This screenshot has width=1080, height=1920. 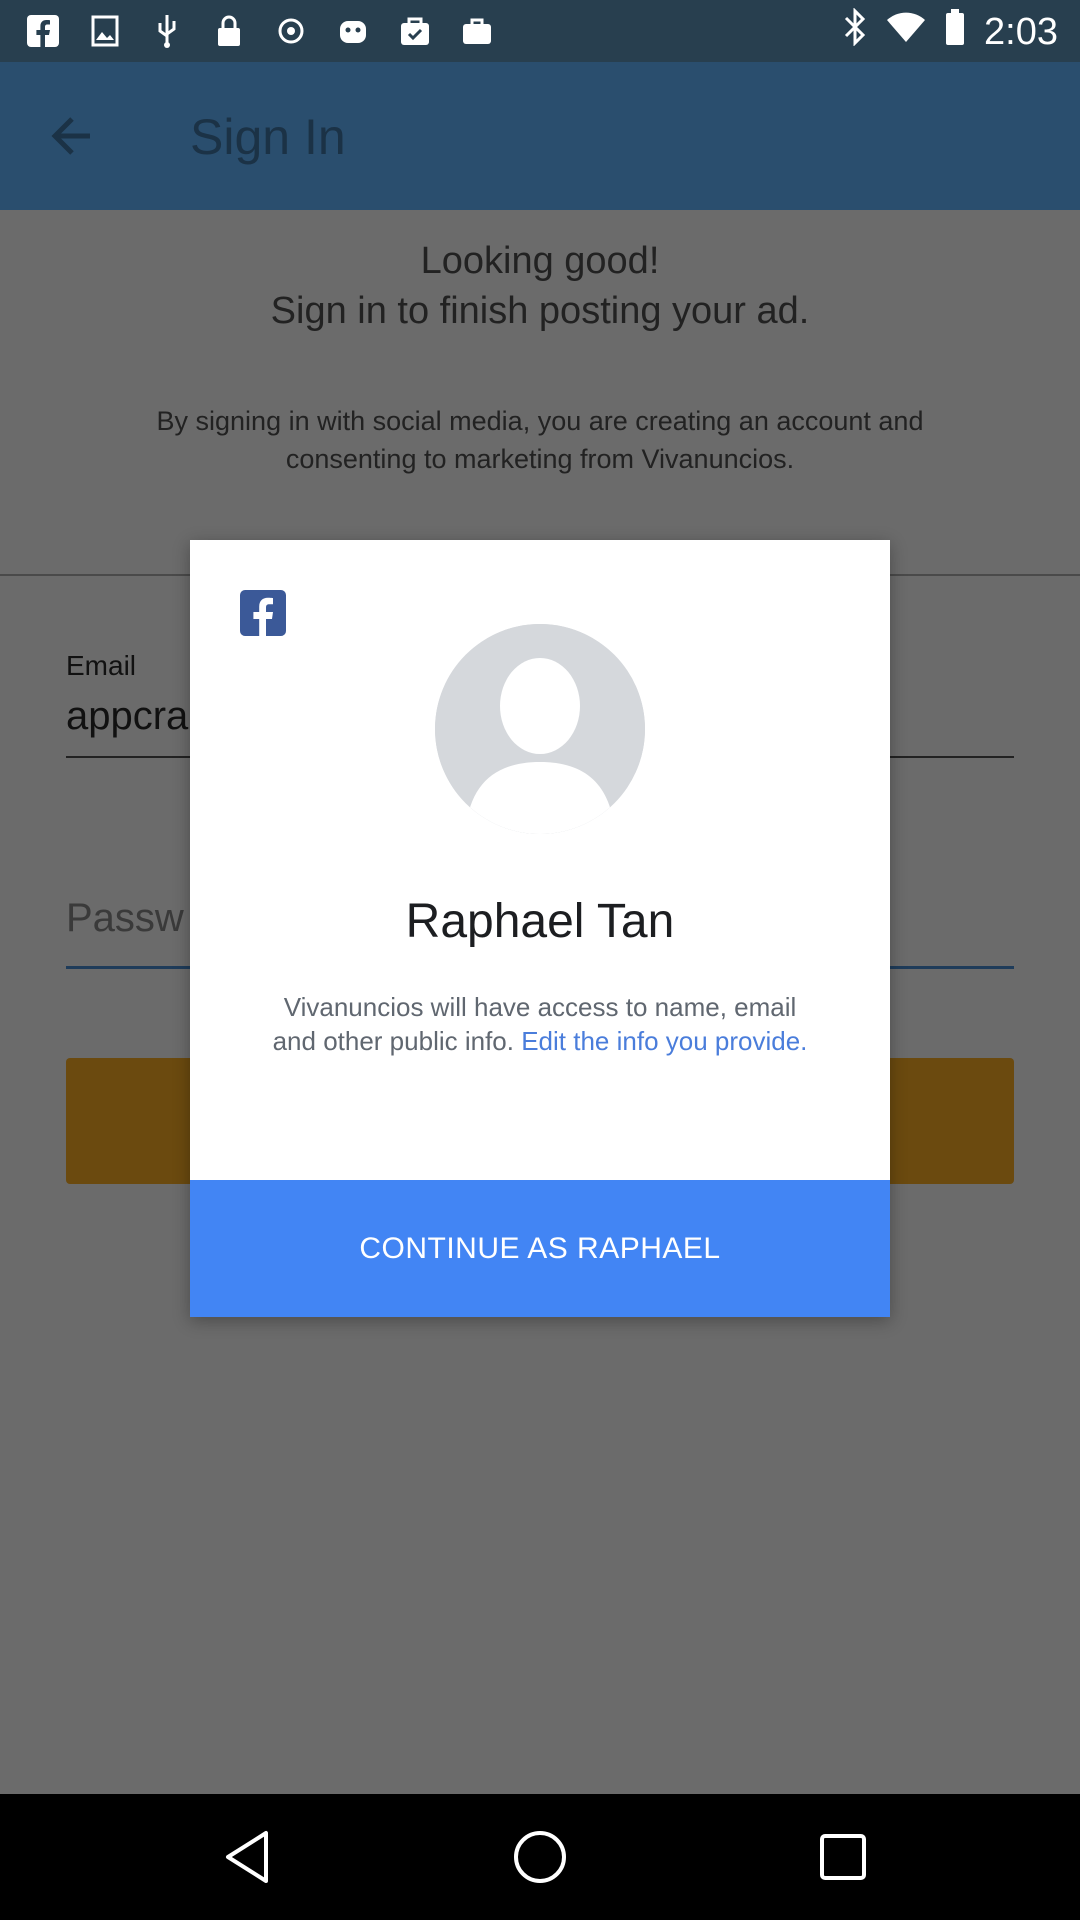 I want to click on briefcase-icon, so click(x=477, y=31).